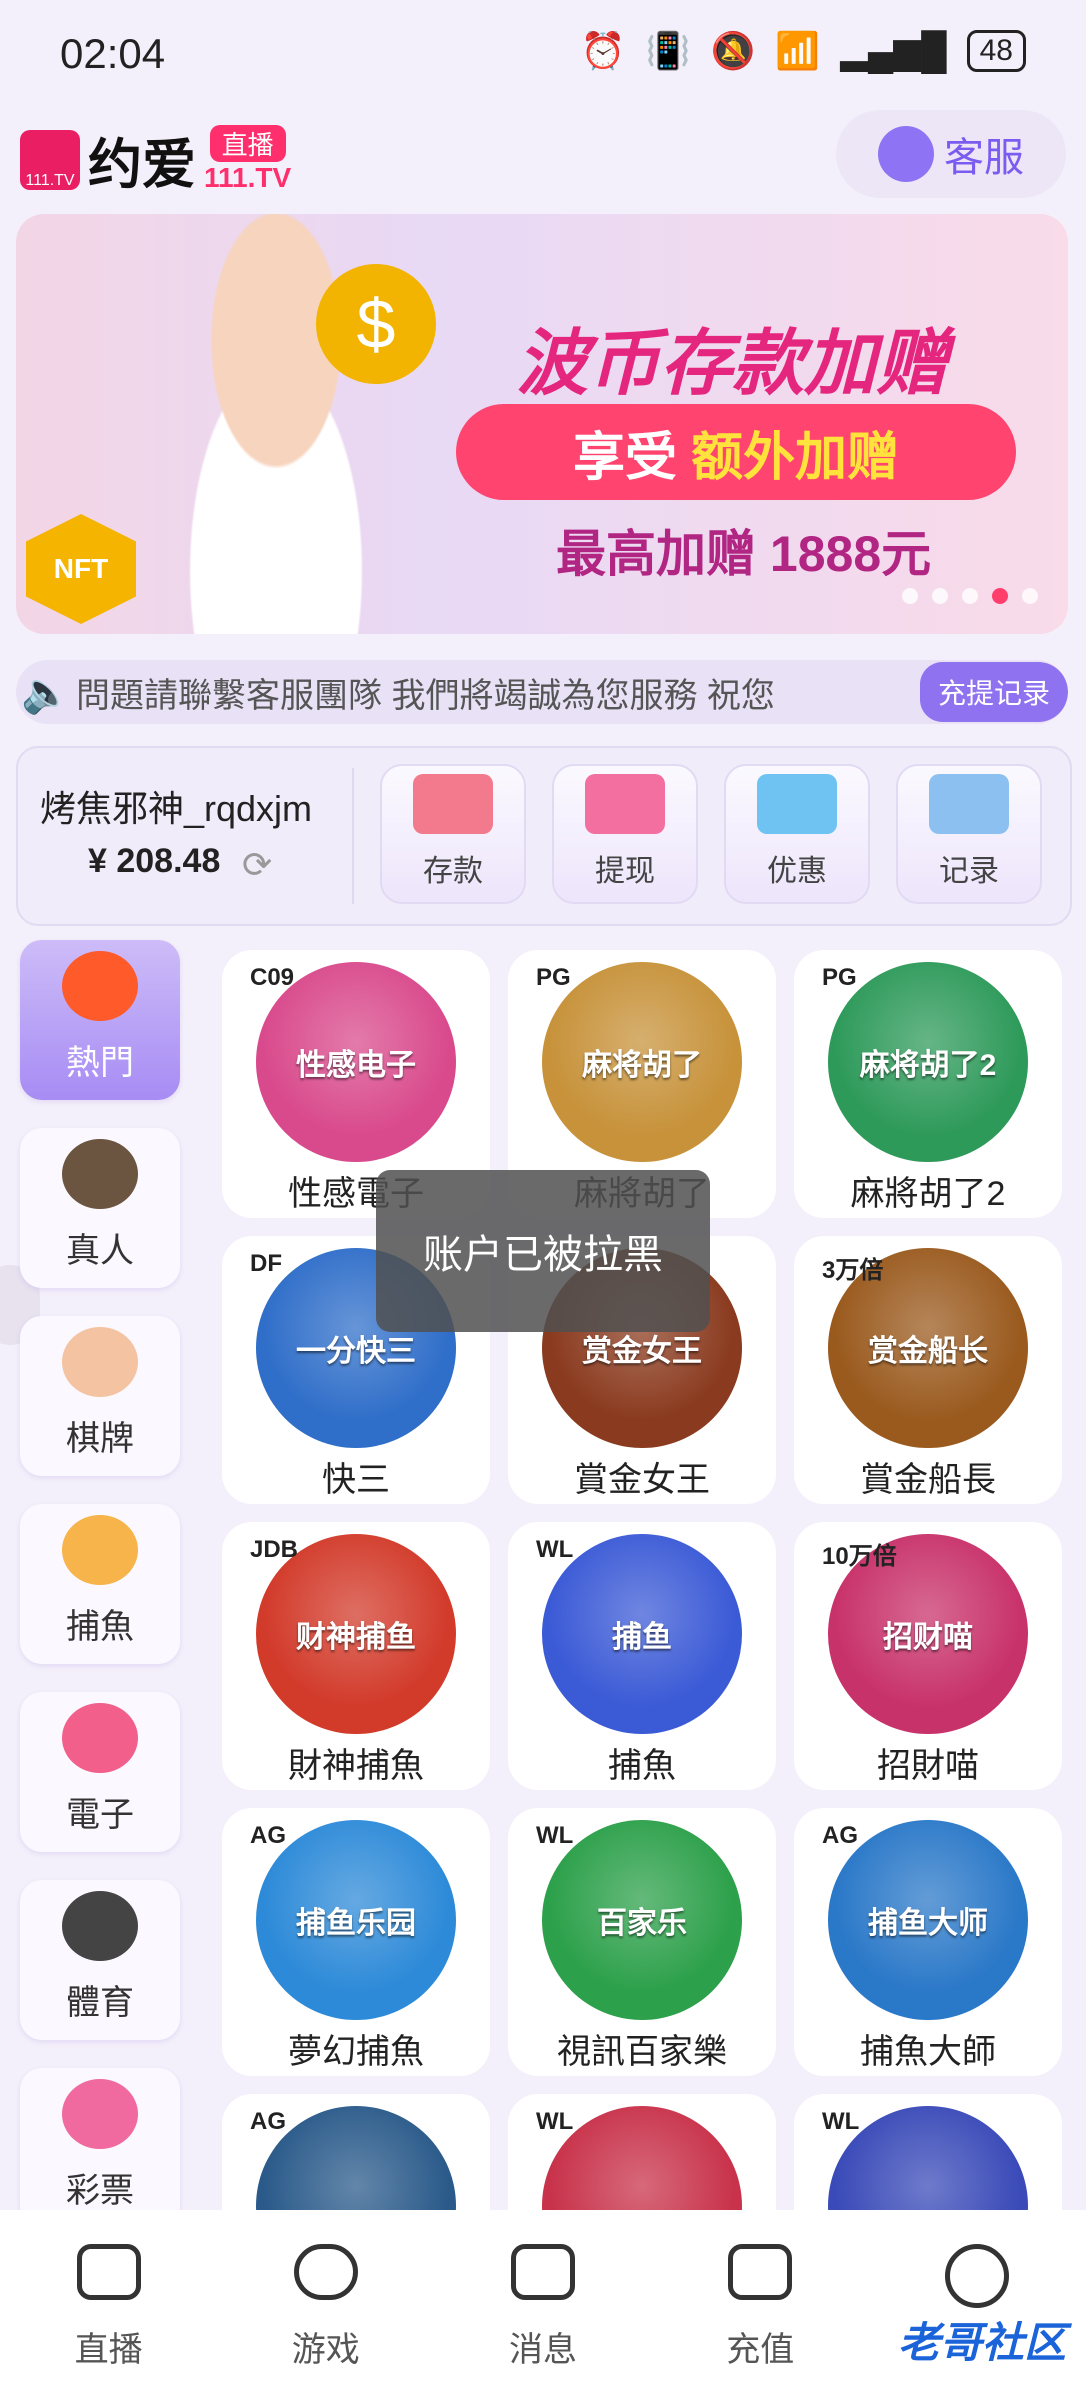  I want to click on customer-service-button: 客服, so click(951, 154).